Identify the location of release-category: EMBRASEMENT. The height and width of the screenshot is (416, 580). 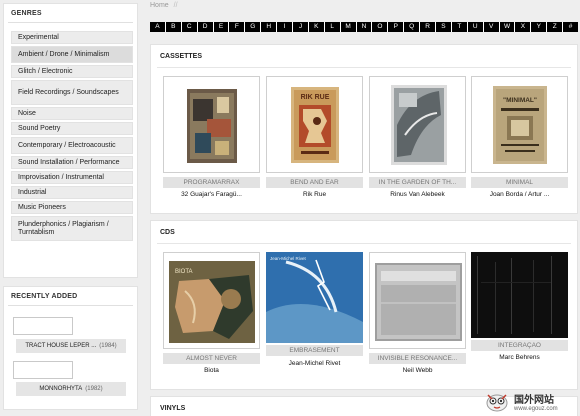
(314, 350).